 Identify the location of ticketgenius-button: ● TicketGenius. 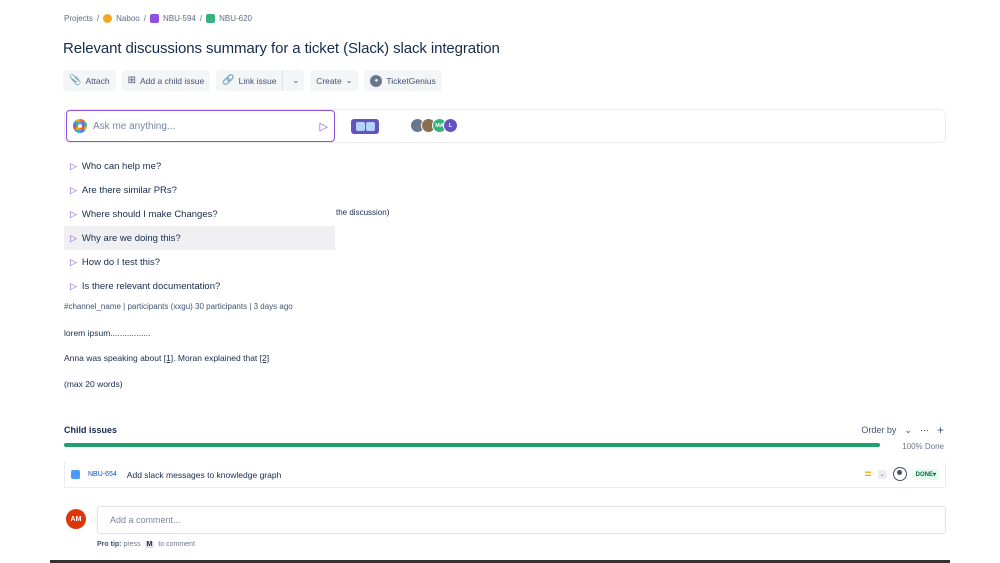
(403, 80).